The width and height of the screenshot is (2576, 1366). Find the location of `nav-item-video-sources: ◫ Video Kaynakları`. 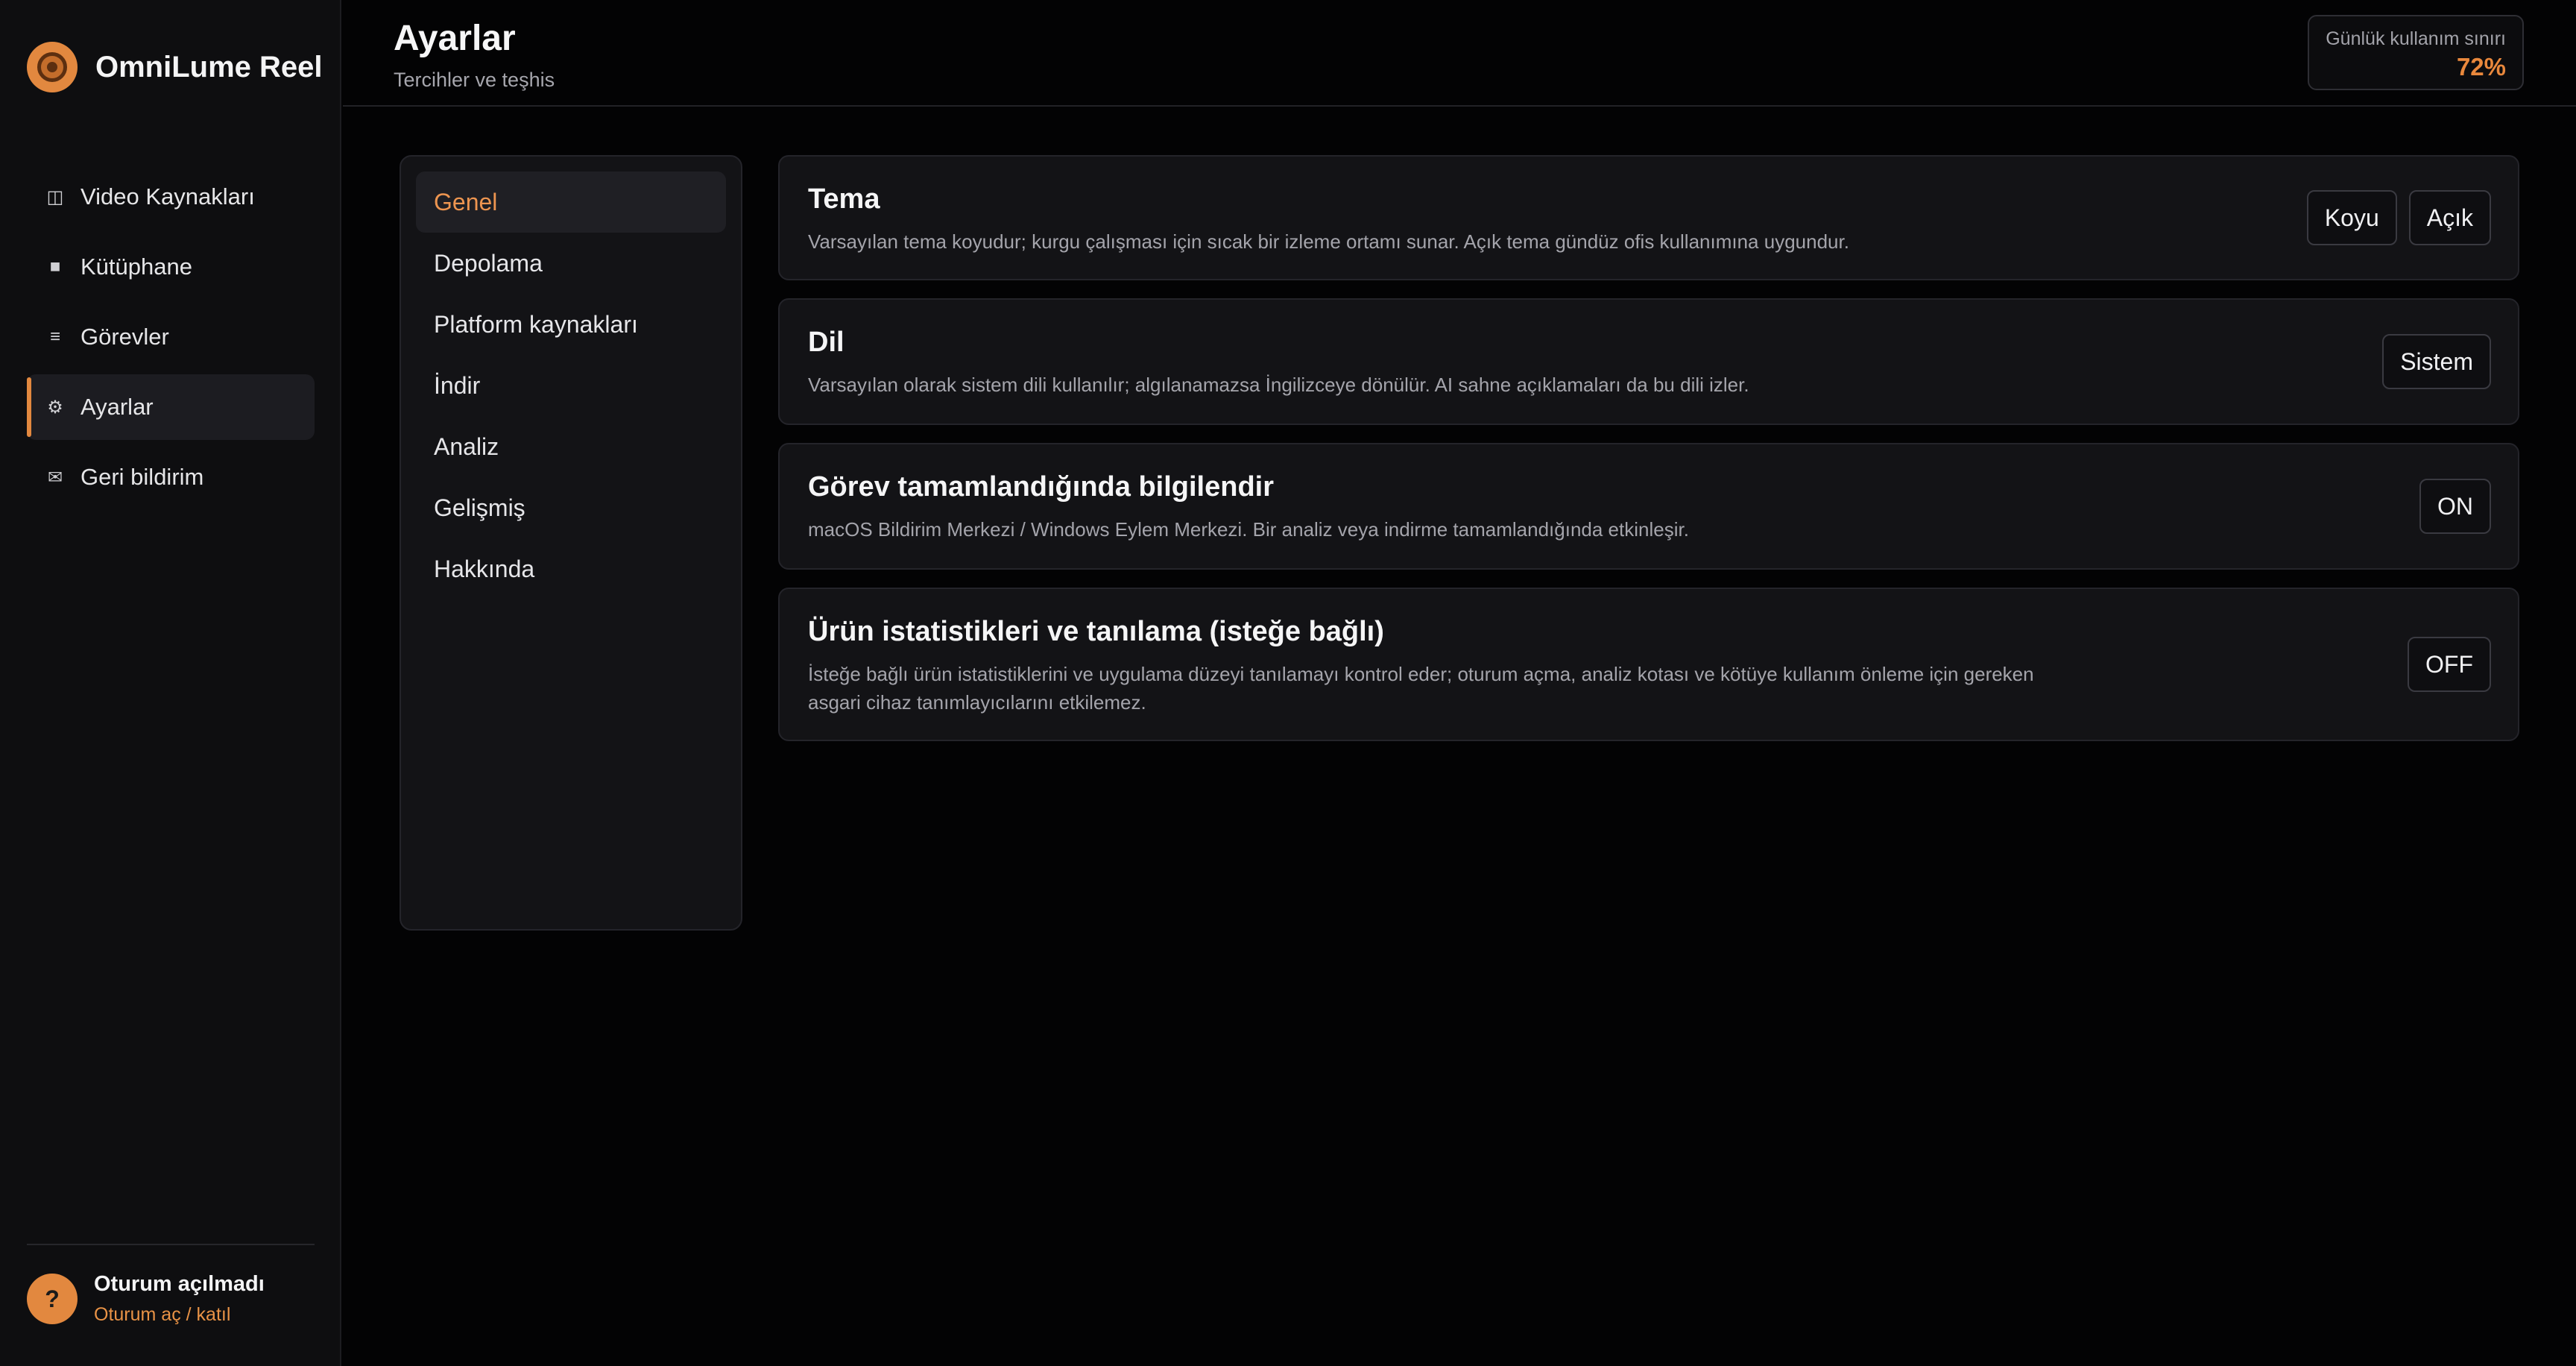

nav-item-video-sources: ◫ Video Kaynakları is located at coordinates (171, 197).